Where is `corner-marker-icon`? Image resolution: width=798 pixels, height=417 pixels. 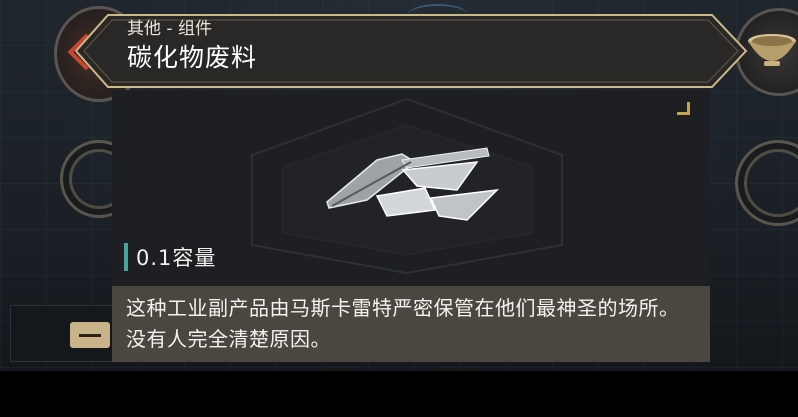
corner-marker-icon is located at coordinates (683, 108).